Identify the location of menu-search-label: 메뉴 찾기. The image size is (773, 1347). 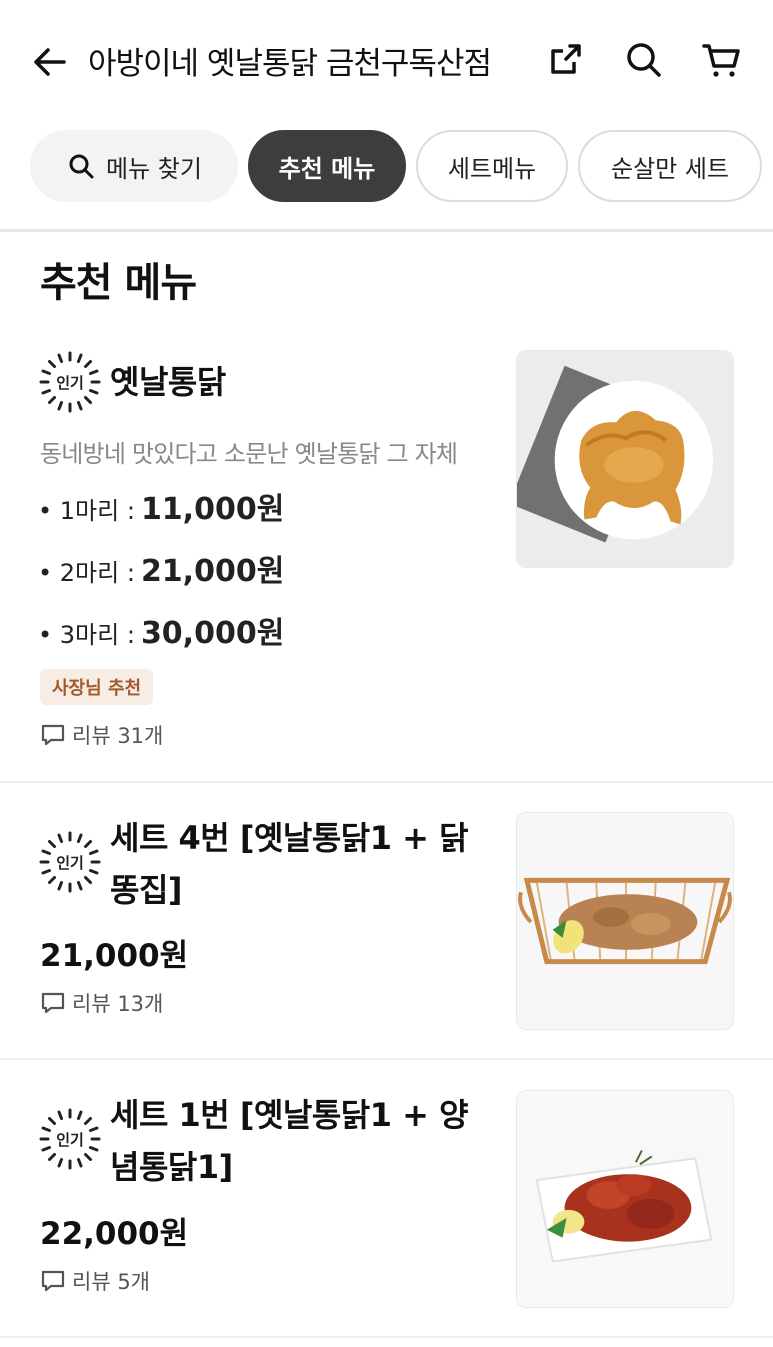
(154, 168).